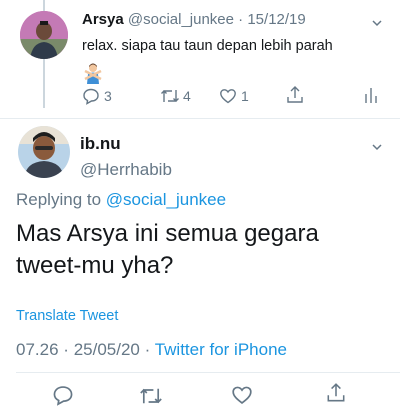  What do you see at coordinates (59, 199) in the screenshot?
I see `replying-to-label: Replying to` at bounding box center [59, 199].